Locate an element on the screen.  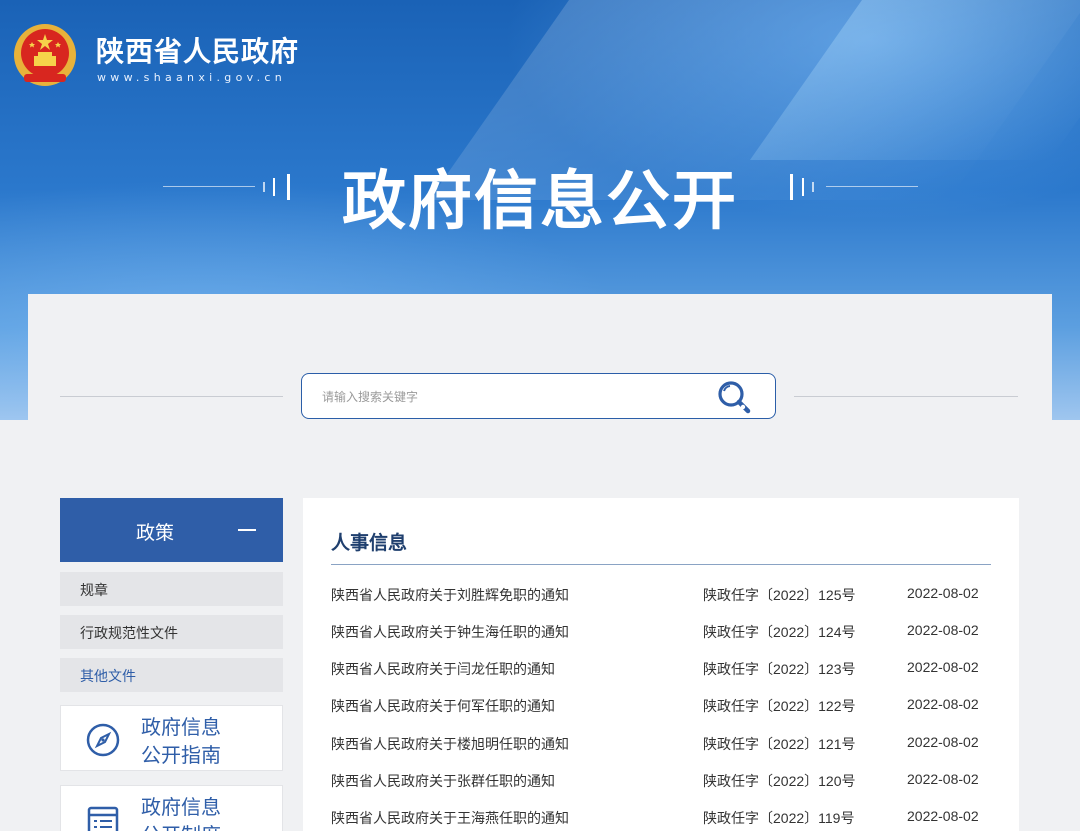
section-title: 人事信息 is located at coordinates (369, 543).